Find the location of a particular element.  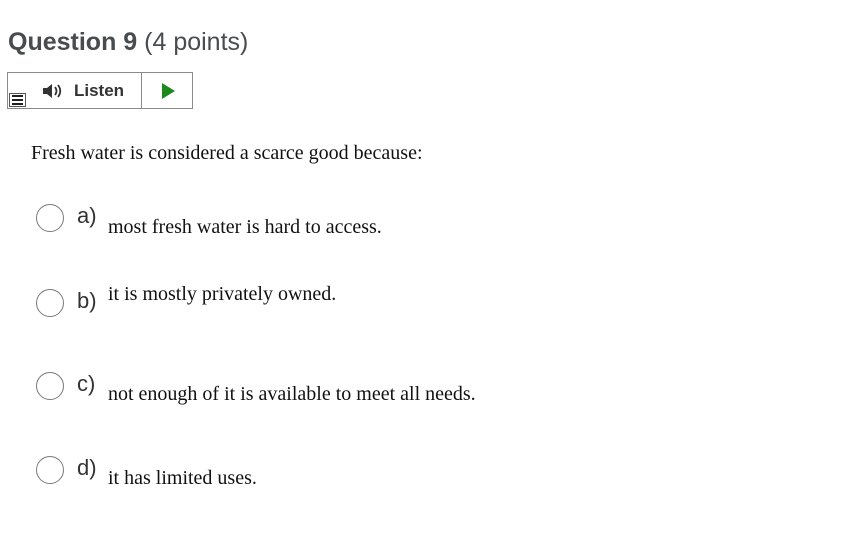

radio-button-b is located at coordinates (50, 303).